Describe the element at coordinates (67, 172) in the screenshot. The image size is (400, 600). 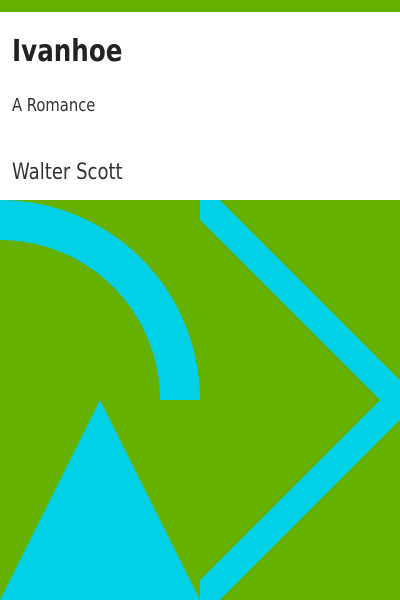
I see `book-author: Walter Scott` at that location.